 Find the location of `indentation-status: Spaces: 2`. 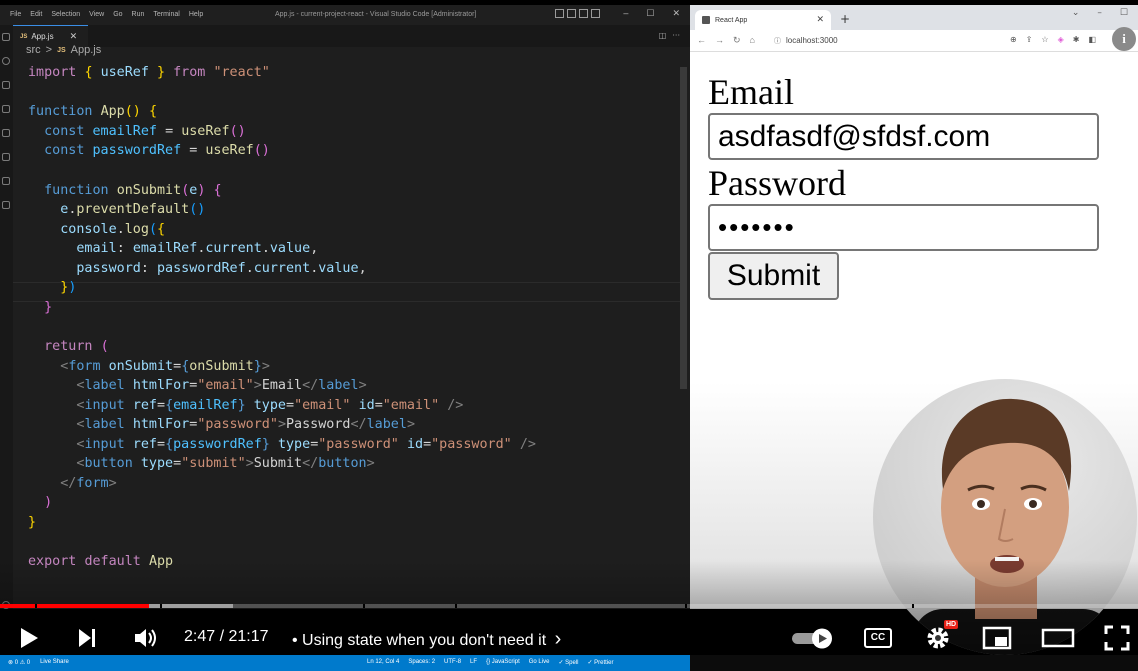

indentation-status: Spaces: 2 is located at coordinates (421, 662).